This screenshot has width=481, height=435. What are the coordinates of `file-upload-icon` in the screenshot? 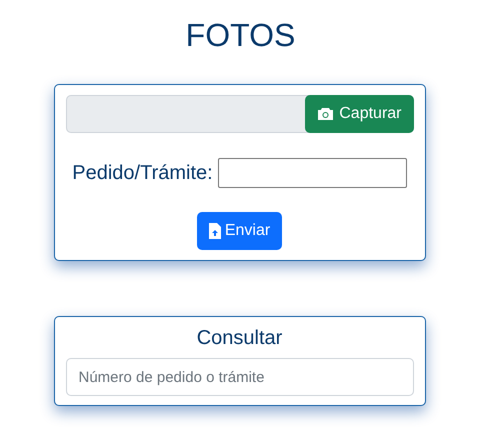 It's located at (214, 231).